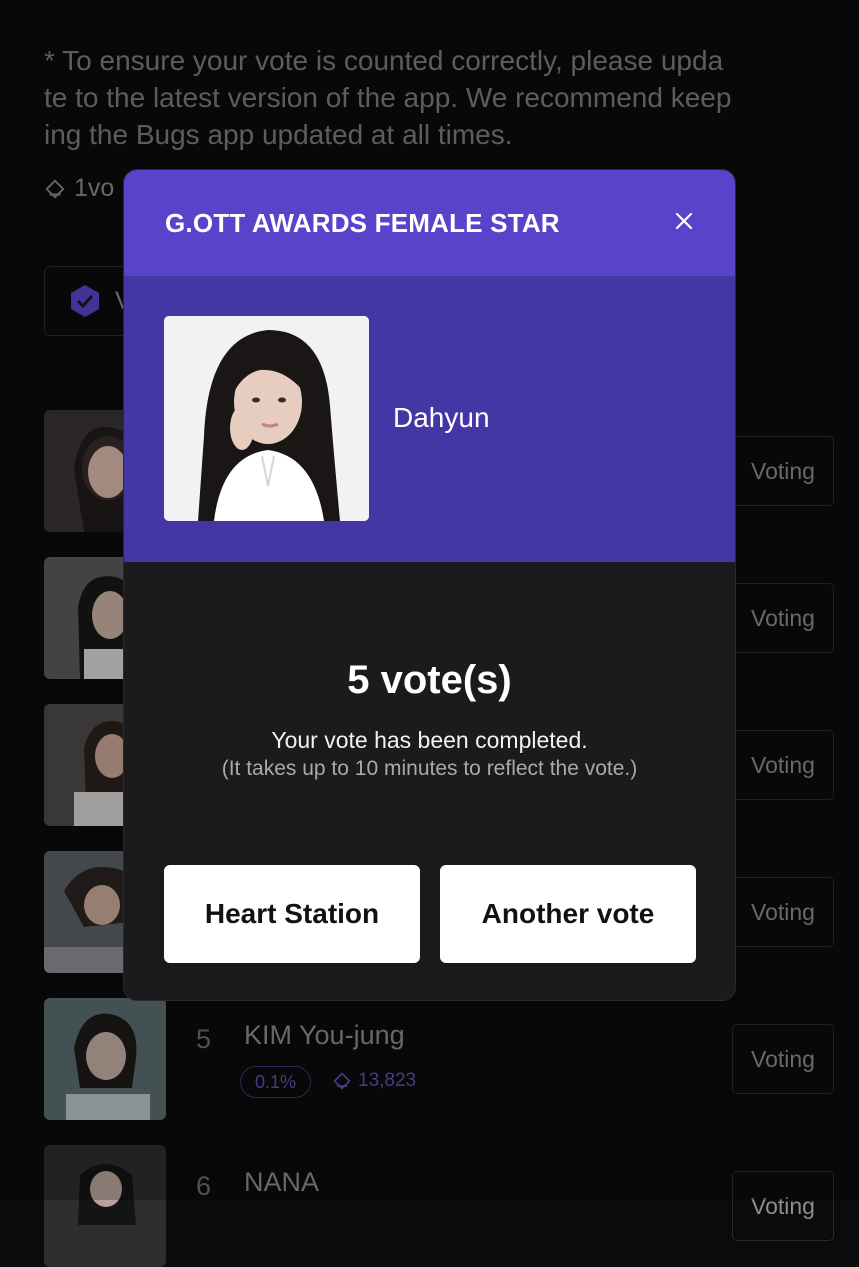 The height and width of the screenshot is (1267, 859). Describe the element at coordinates (568, 914) in the screenshot. I see `another-vote-button: Another vote` at that location.